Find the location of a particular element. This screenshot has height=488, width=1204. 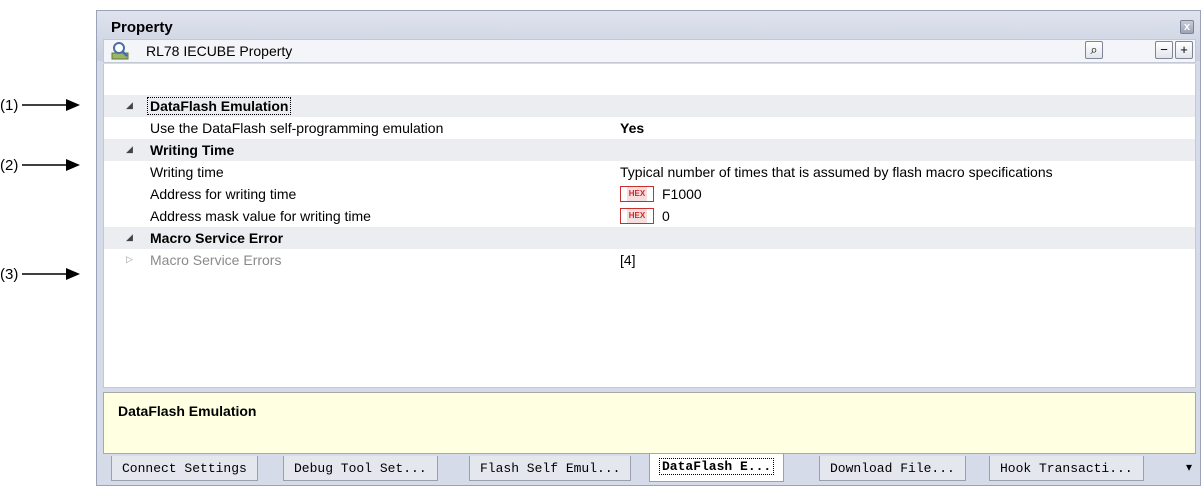

category-label: DataFlash Emulation is located at coordinates (219, 106).